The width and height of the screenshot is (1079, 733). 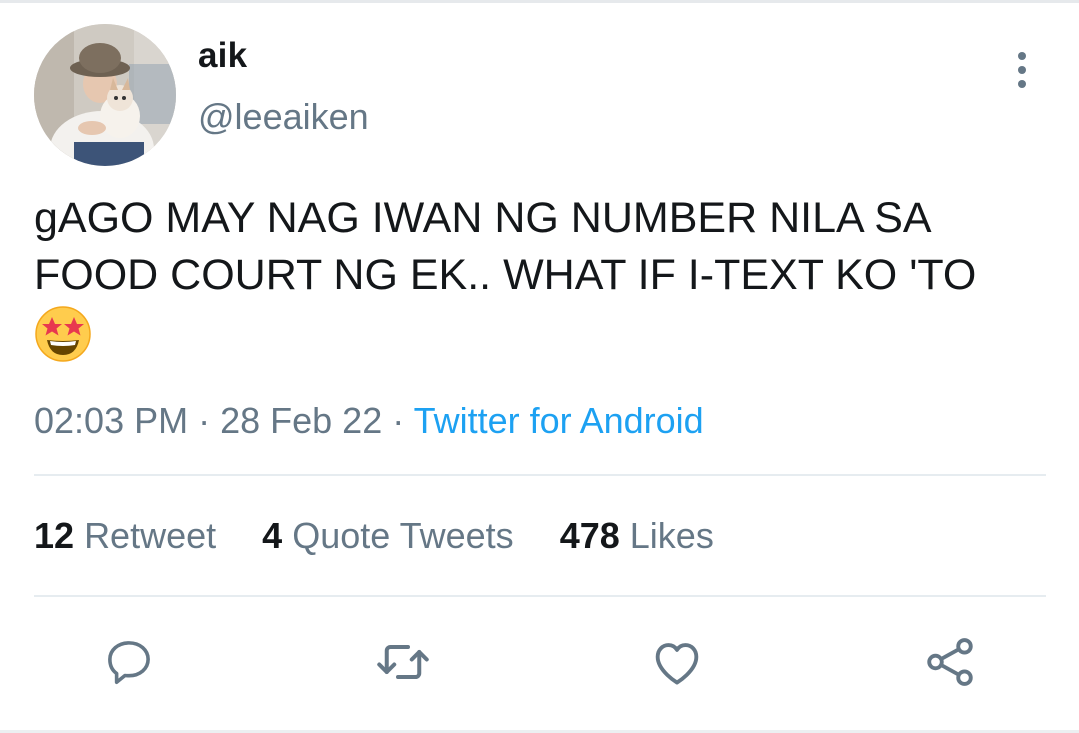 I want to click on retweet-count: 12, so click(x=54, y=535).